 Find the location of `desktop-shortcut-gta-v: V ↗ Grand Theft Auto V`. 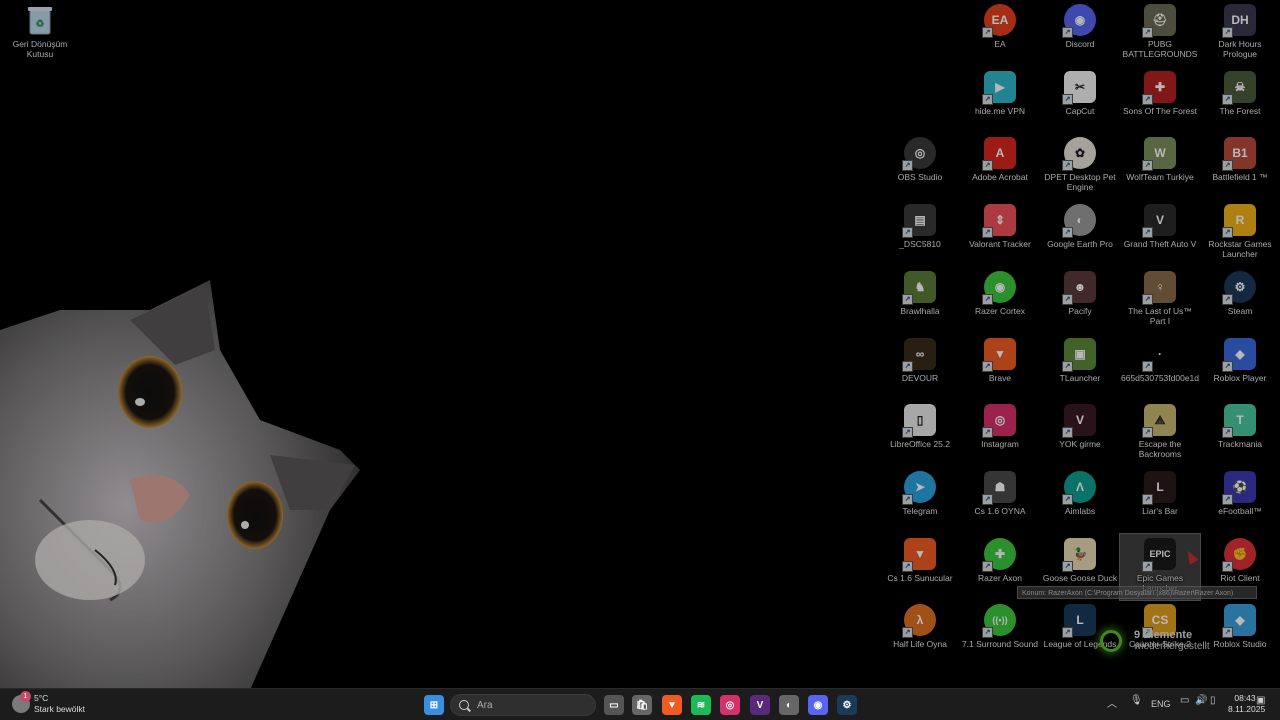

desktop-shortcut-gta-v: V ↗ Grand Theft Auto V is located at coordinates (1160, 233).